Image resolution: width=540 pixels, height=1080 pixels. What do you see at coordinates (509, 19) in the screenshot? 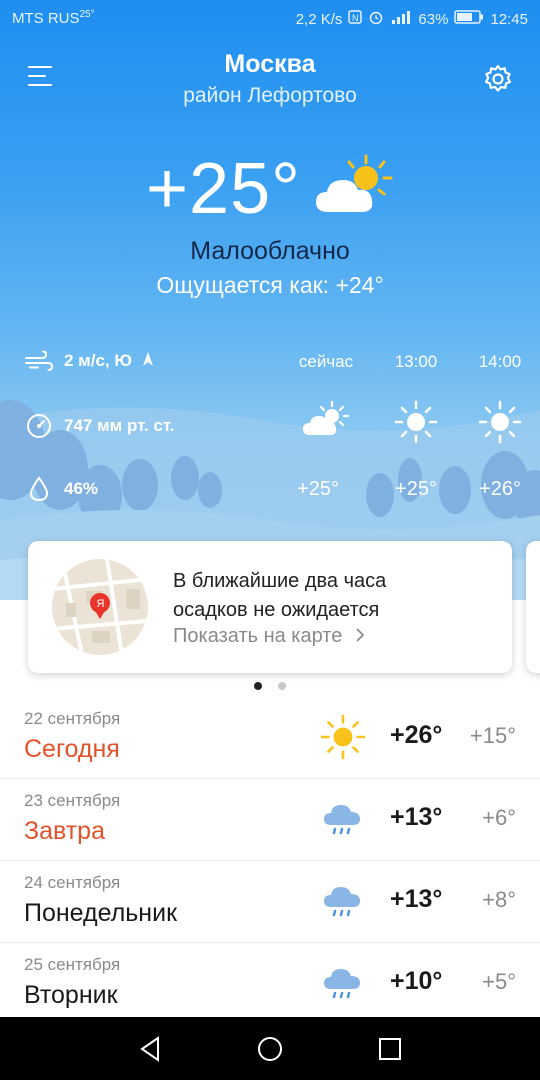
I see `clock: 12:45` at bounding box center [509, 19].